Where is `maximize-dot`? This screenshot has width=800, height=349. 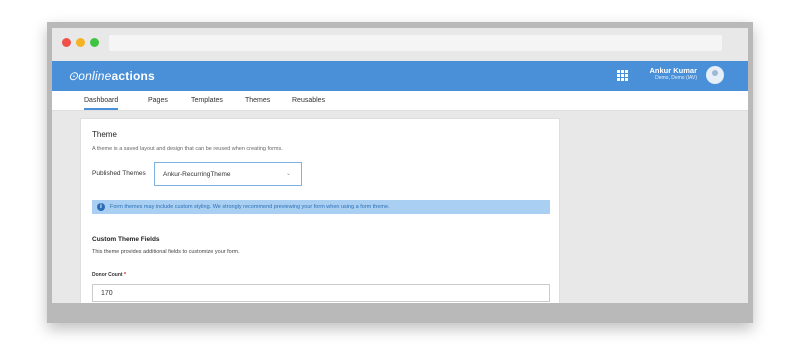 maximize-dot is located at coordinates (94, 42).